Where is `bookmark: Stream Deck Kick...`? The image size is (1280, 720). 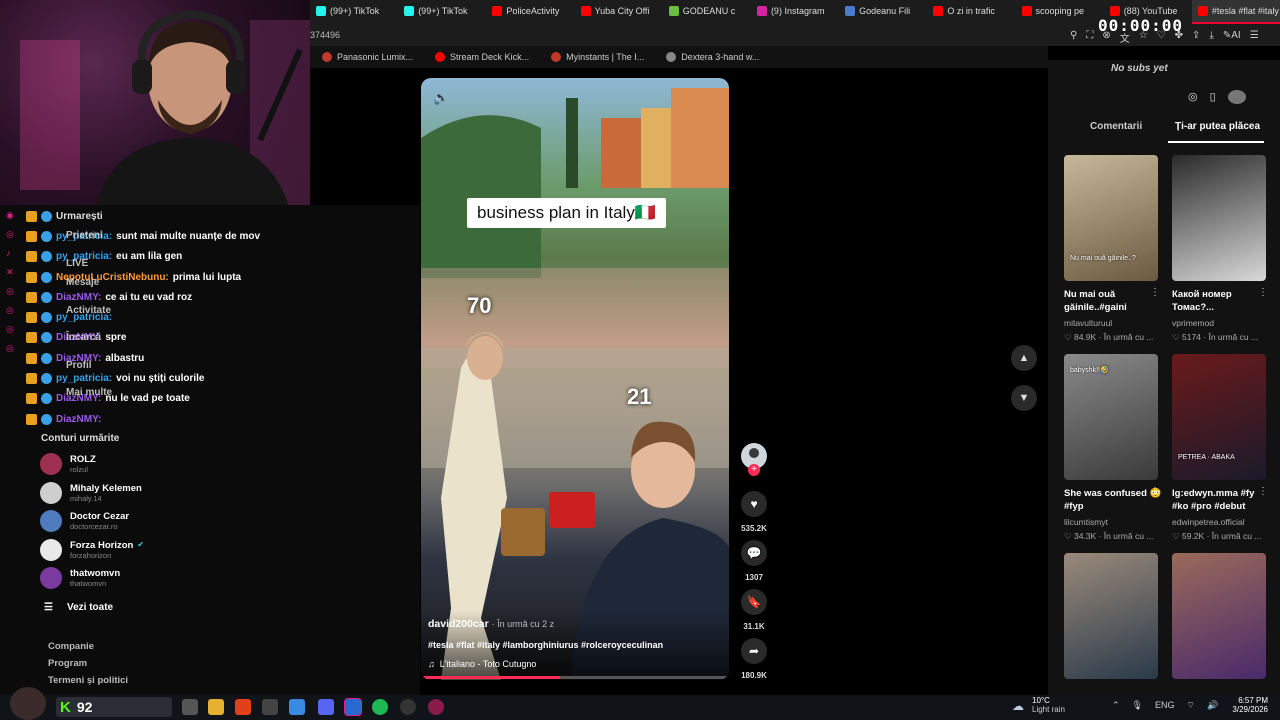 bookmark: Stream Deck Kick... is located at coordinates (482, 57).